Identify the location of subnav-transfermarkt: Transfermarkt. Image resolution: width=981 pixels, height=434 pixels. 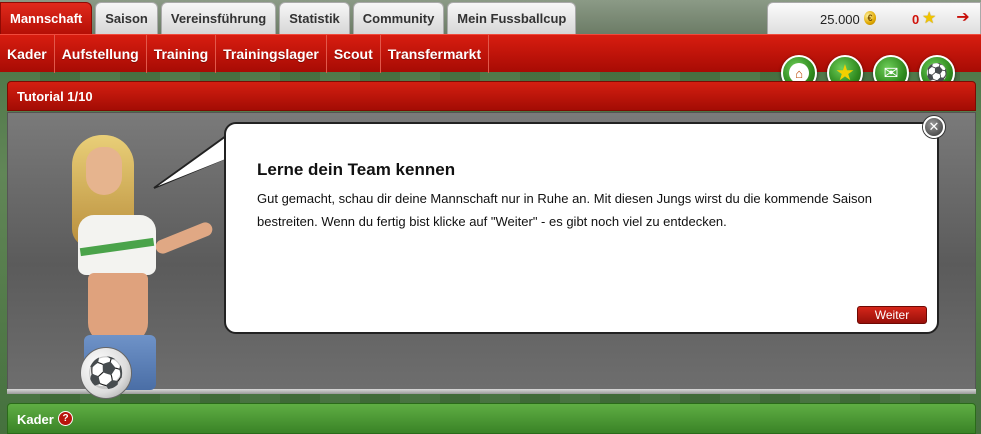
(435, 54).